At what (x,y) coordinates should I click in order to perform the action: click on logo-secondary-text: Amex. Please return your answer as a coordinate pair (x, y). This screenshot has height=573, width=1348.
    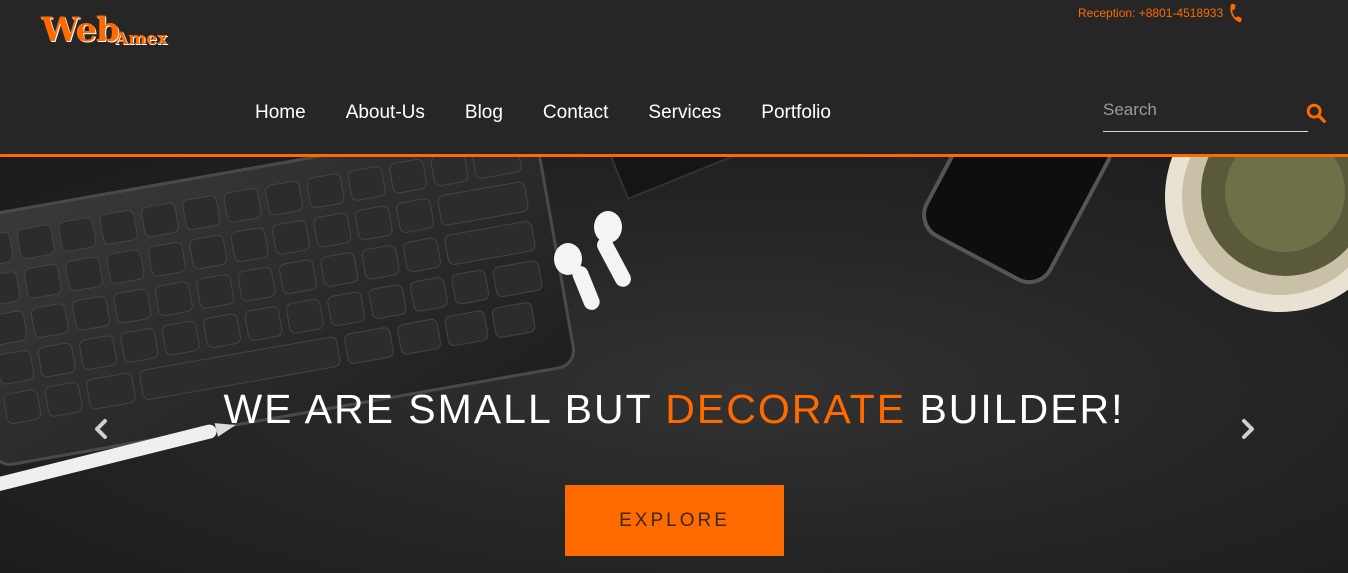
    Looking at the image, I should click on (141, 39).